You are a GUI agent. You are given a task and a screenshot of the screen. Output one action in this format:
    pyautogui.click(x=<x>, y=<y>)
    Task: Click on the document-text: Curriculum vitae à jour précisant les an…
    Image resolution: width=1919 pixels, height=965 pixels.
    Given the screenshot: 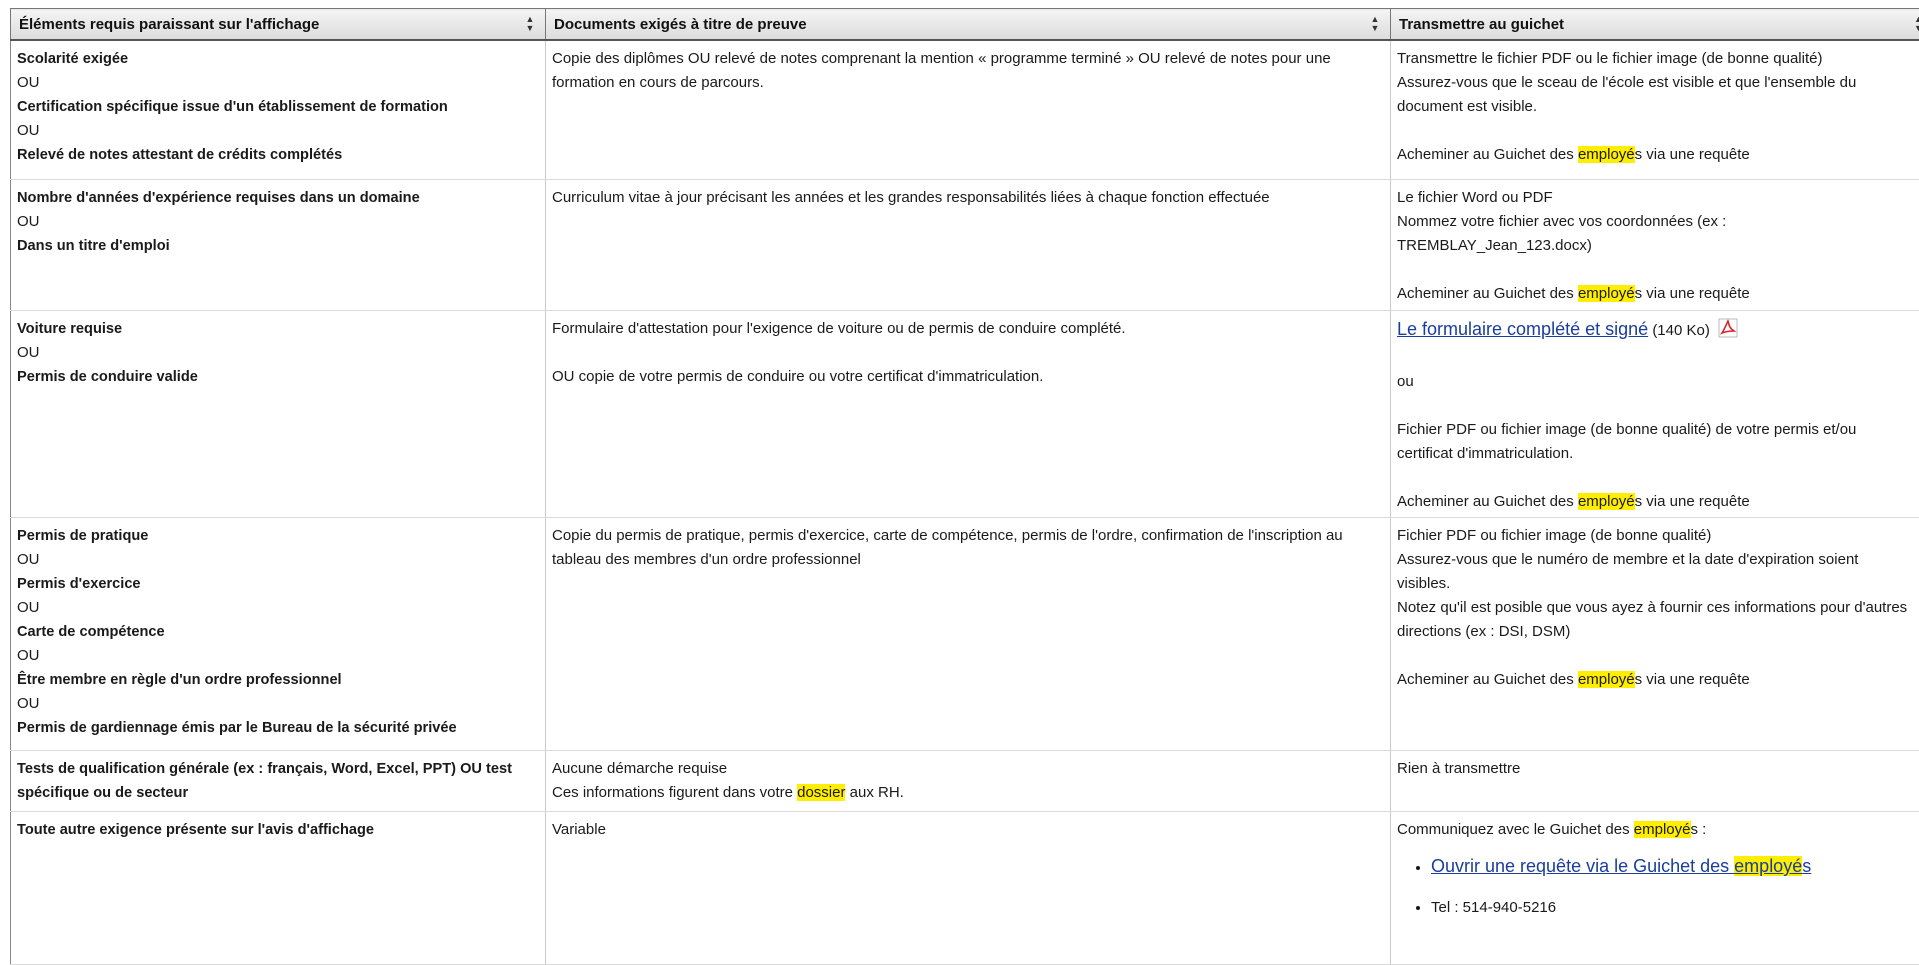 What is the action you would take?
    pyautogui.click(x=911, y=197)
    